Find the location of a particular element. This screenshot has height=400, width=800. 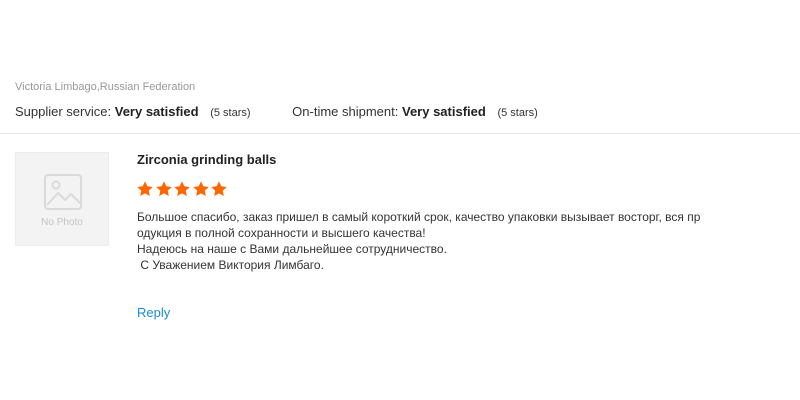

rating-stars is located at coordinates (182, 189).